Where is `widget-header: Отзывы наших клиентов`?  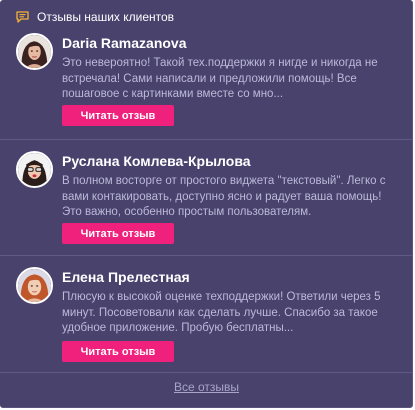
widget-header: Отзывы наших клиентов is located at coordinates (95, 17).